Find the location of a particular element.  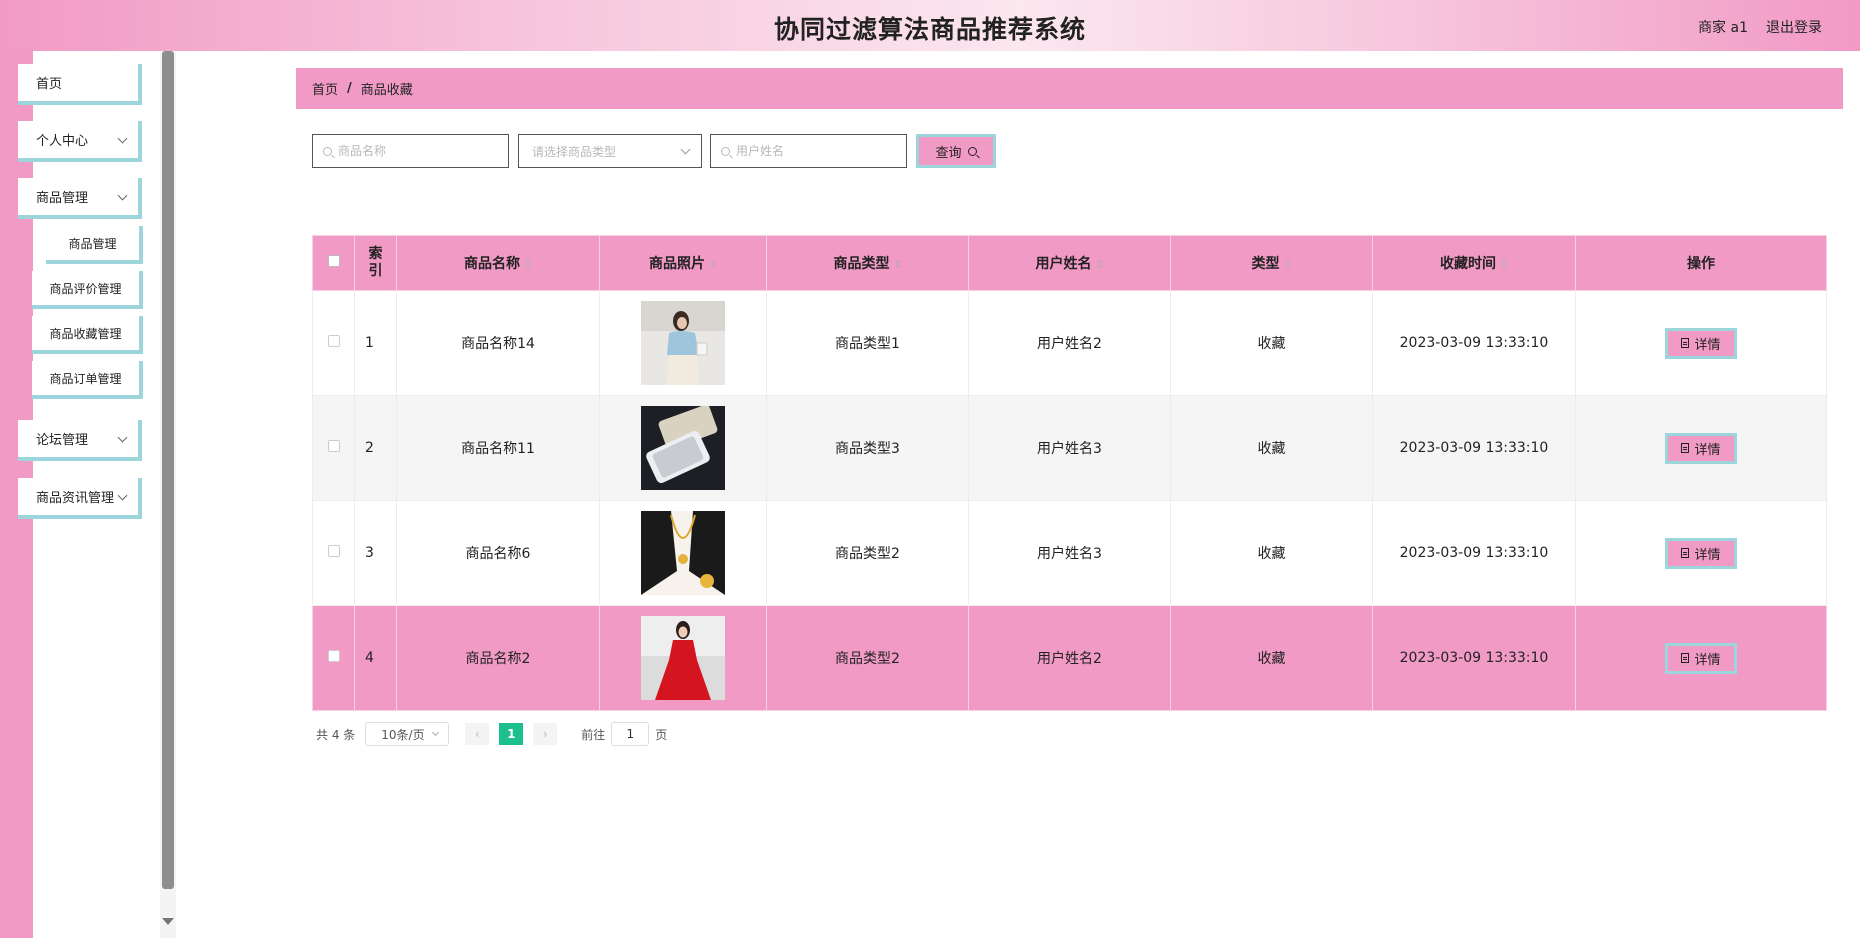

header-index: 索引 is located at coordinates (375, 263).